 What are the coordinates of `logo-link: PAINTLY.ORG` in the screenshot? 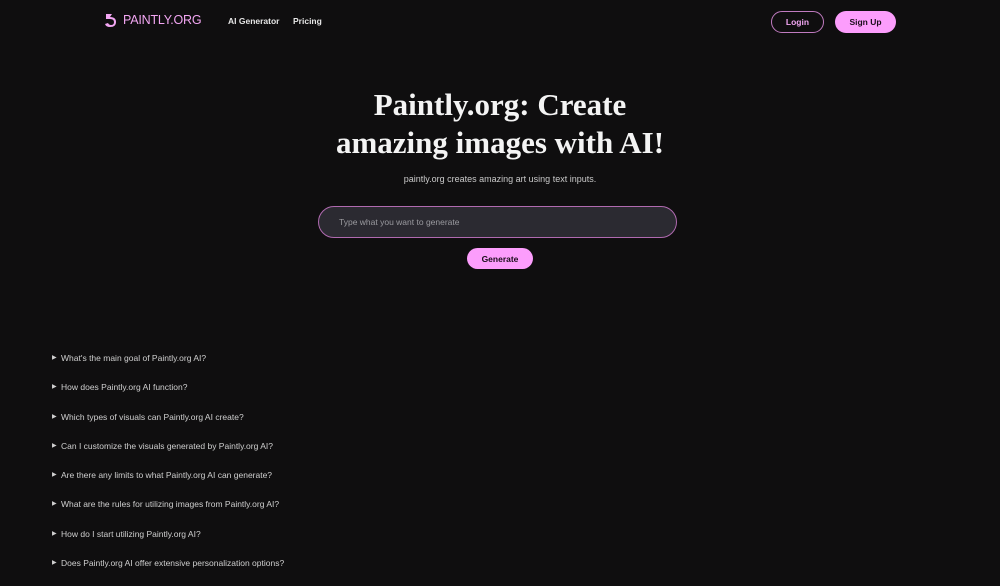 It's located at (153, 20).